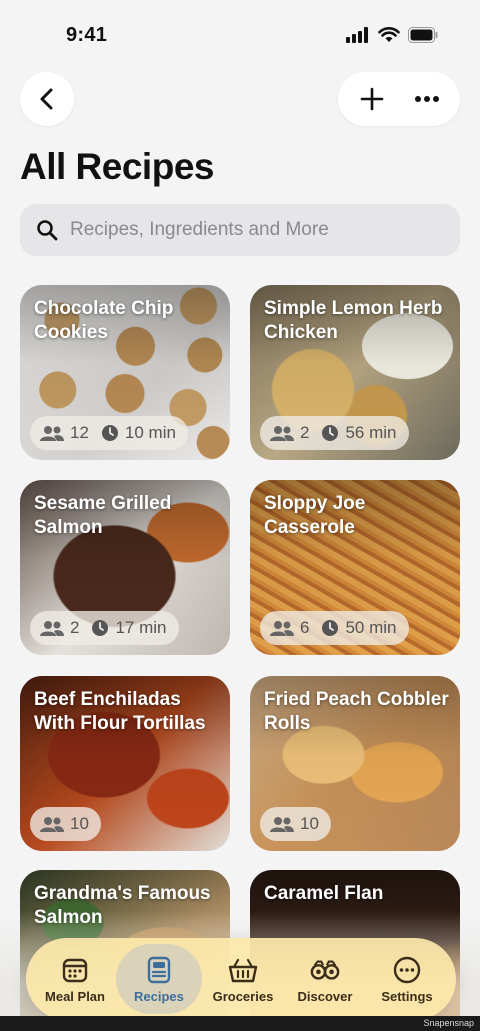  I want to click on recipe-card: Sloppy Joe Casserole 6 50 min, so click(355, 567).